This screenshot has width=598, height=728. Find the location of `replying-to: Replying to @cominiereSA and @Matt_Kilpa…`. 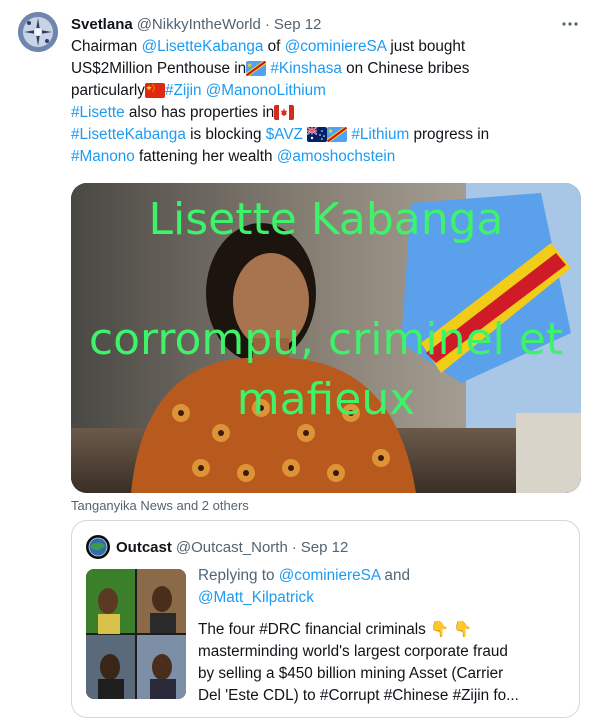

replying-to: Replying to @cominiereSA and @Matt_Kilpa… is located at coordinates (383, 587).